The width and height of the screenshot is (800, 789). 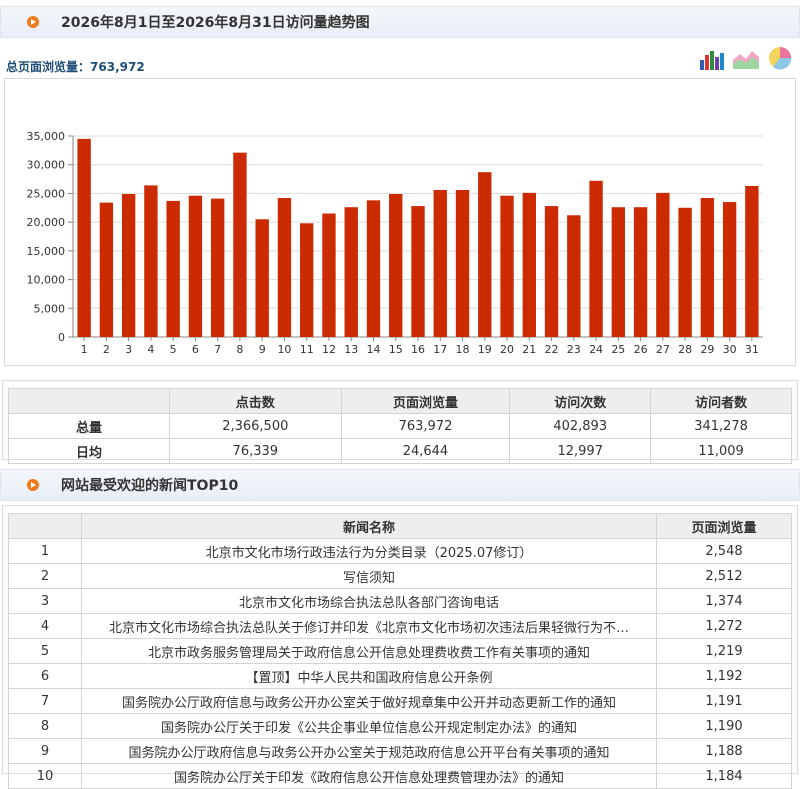 What do you see at coordinates (150, 486) in the screenshot?
I see `top10-title: 网站最受欢迎的新闻TOP10` at bounding box center [150, 486].